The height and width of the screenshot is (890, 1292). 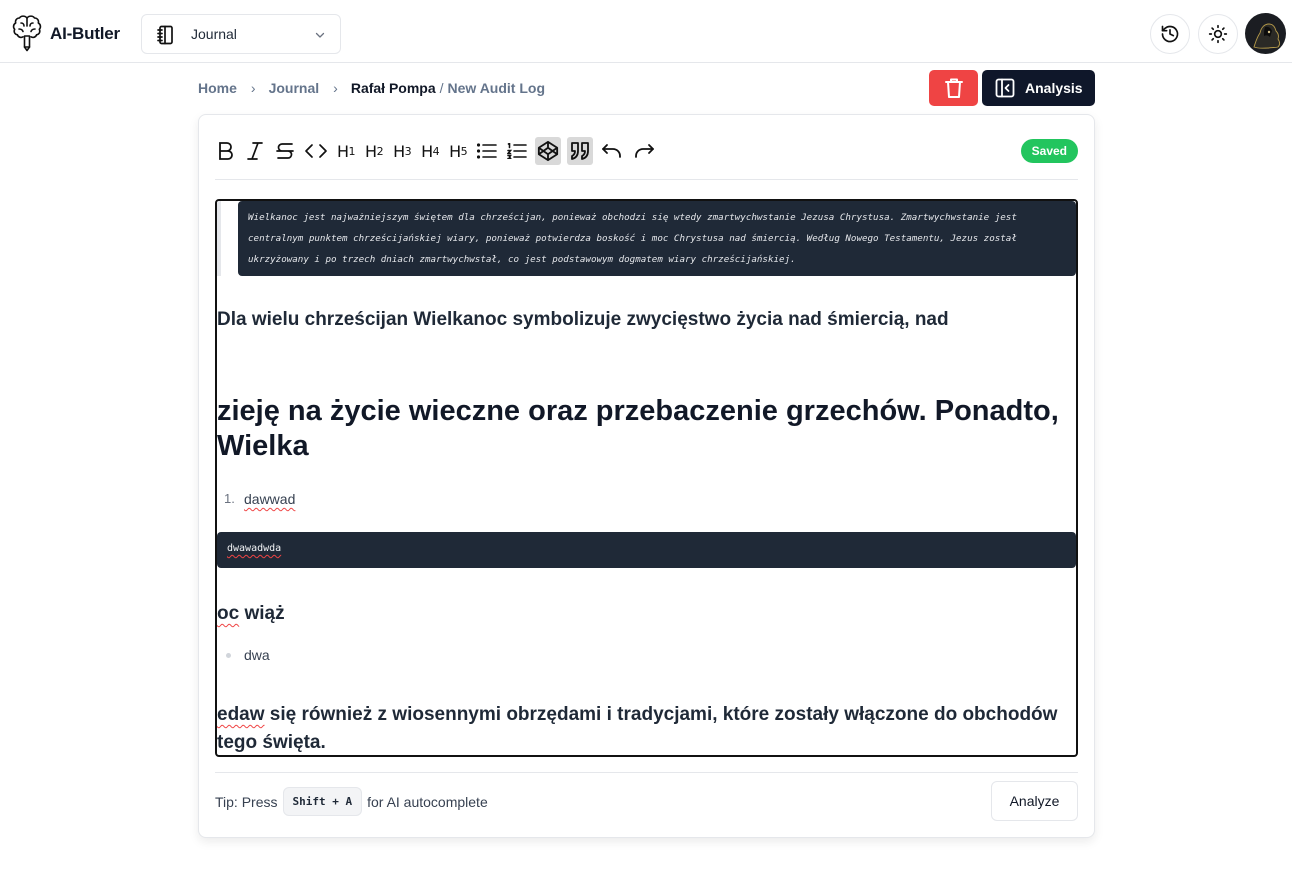 I want to click on misspelled-word: edaw, so click(x=241, y=714).